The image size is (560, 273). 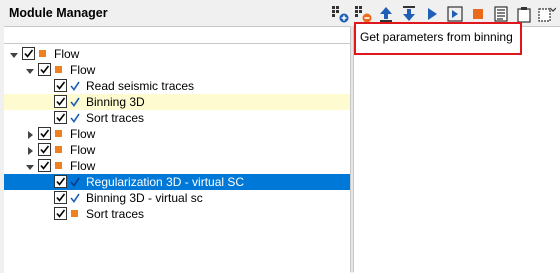 I want to click on stop-button, so click(x=478, y=14).